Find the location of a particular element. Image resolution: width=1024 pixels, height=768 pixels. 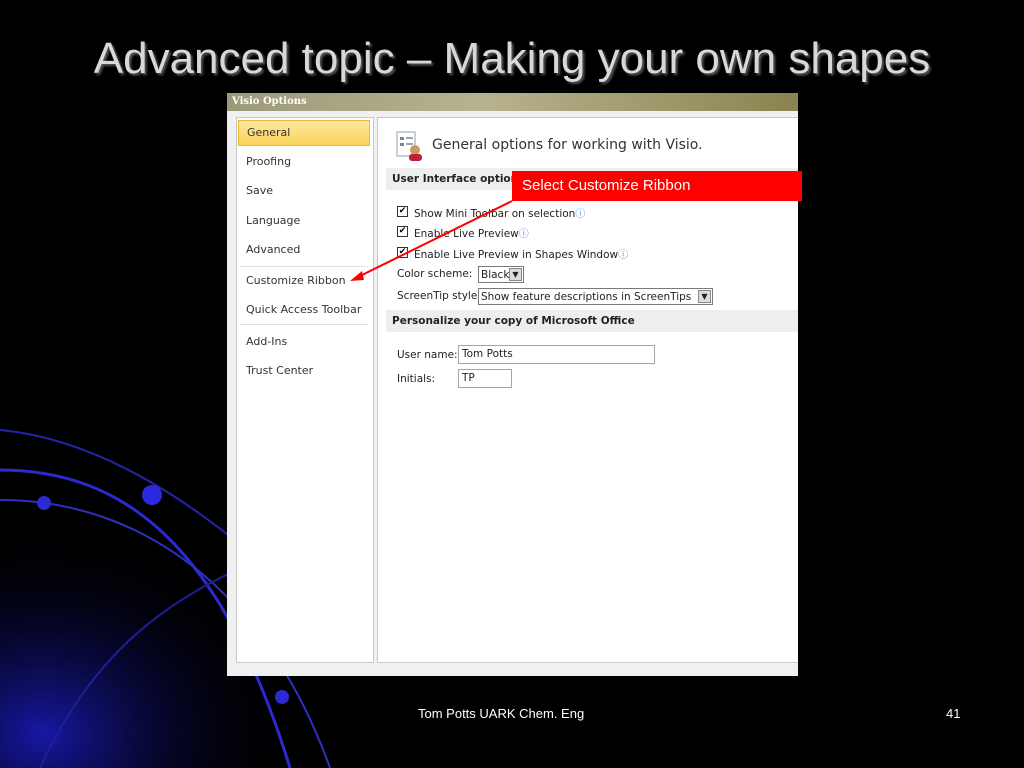

screentip-style-label: ScreenTip style: is located at coordinates (439, 296).